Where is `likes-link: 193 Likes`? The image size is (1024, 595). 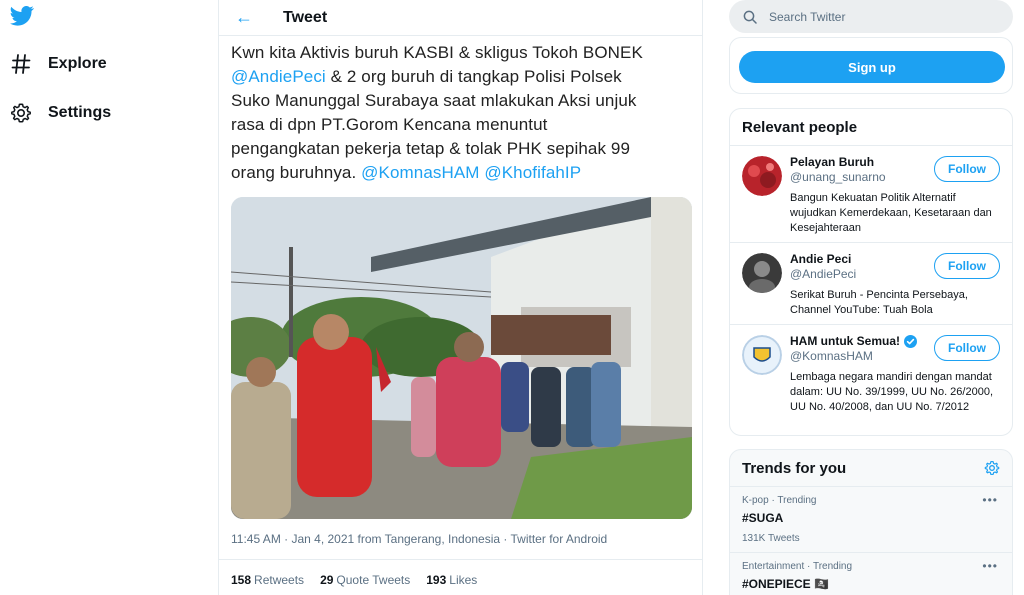
likes-link: 193 Likes is located at coordinates (451, 580).